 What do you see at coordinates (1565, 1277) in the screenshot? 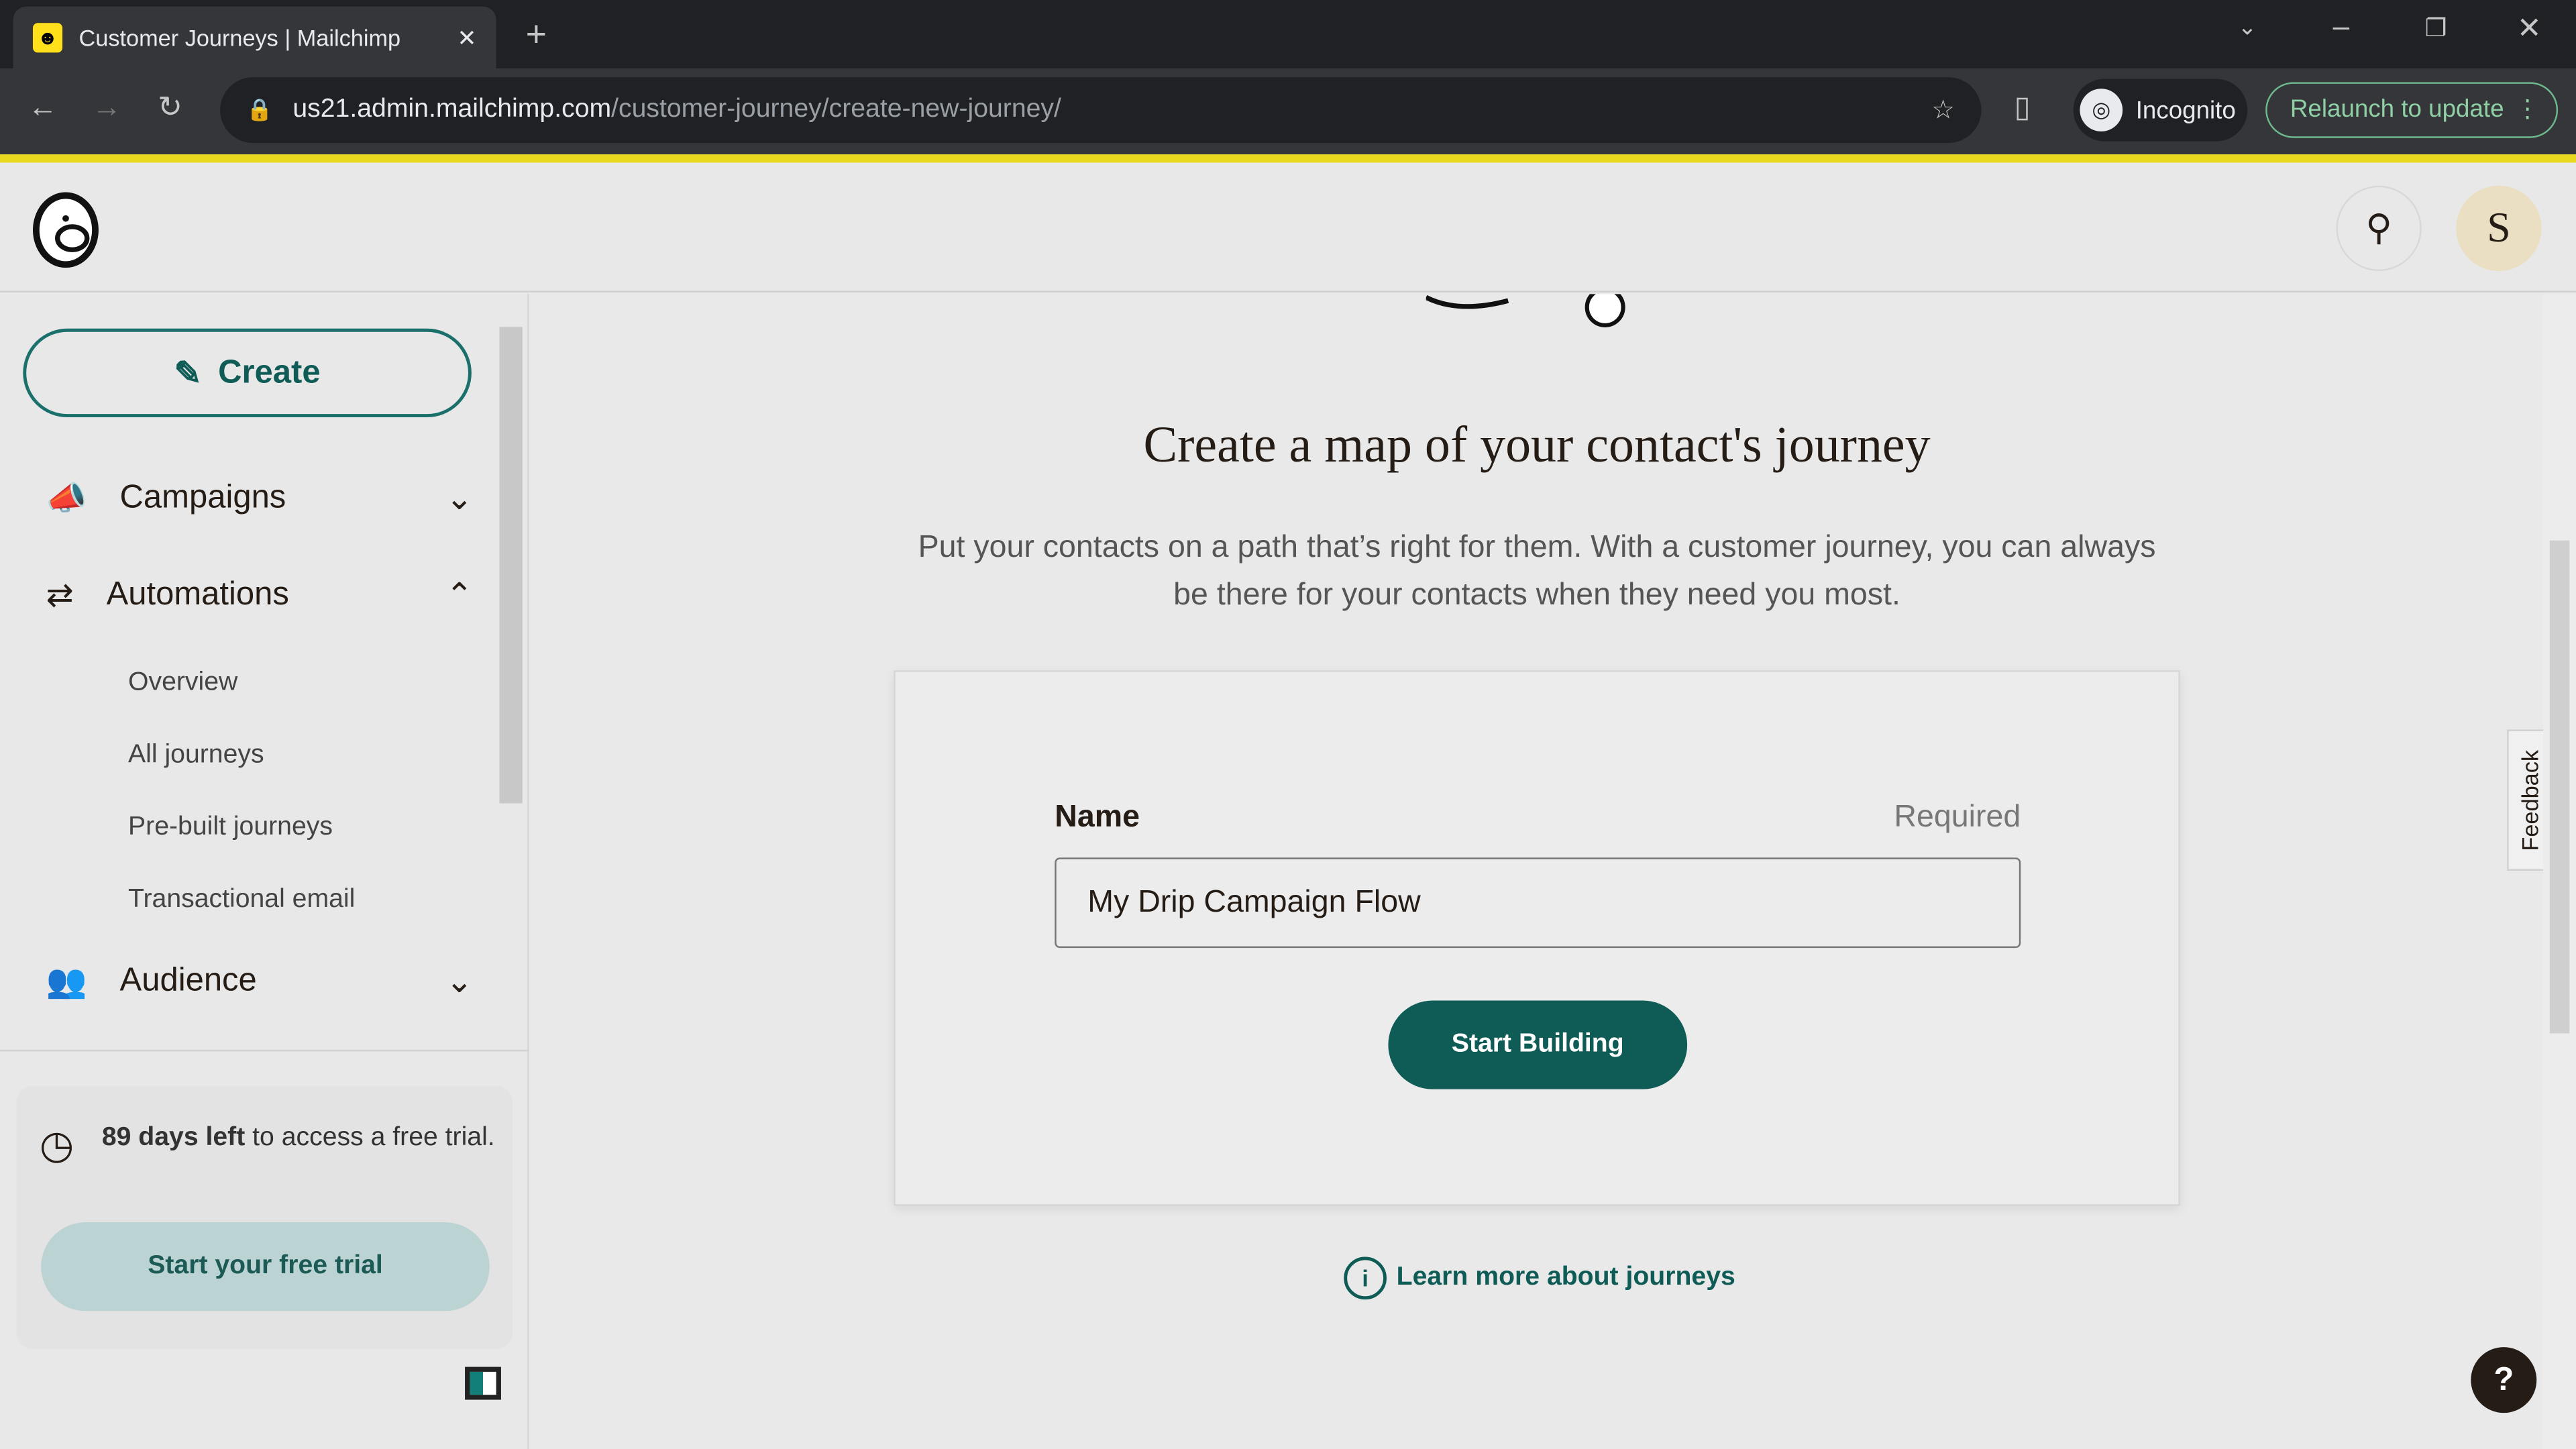
I see `learn-more-label: Learn more about journeys` at bounding box center [1565, 1277].